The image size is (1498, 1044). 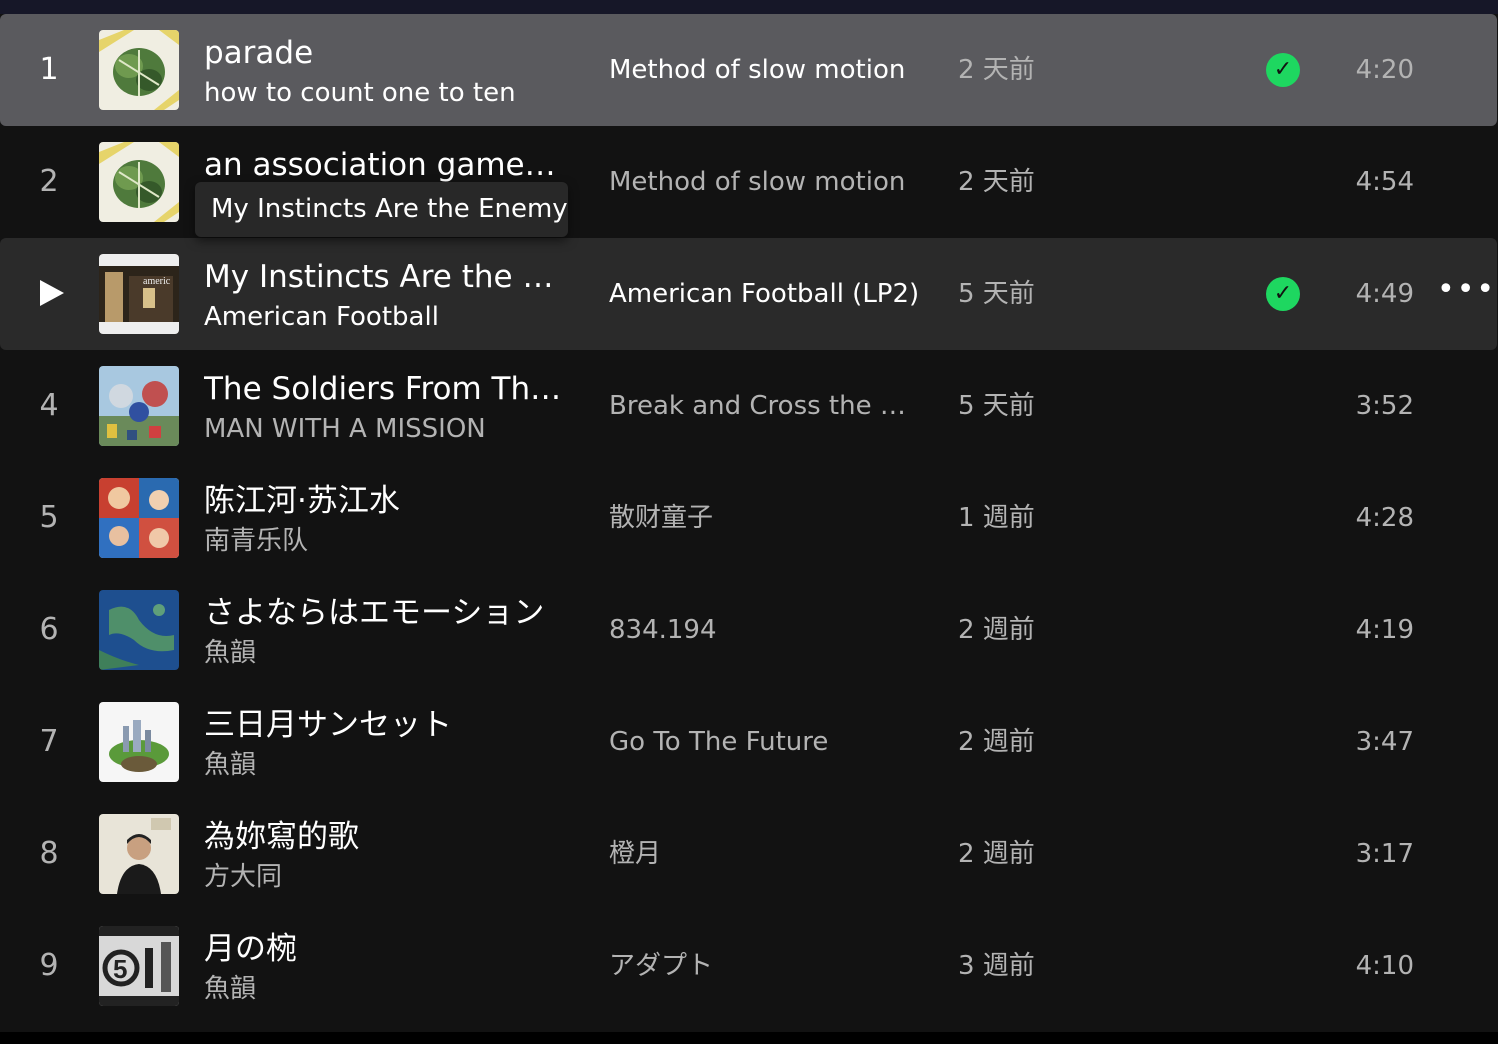 I want to click on track-album: 834.194, so click(x=769, y=630).